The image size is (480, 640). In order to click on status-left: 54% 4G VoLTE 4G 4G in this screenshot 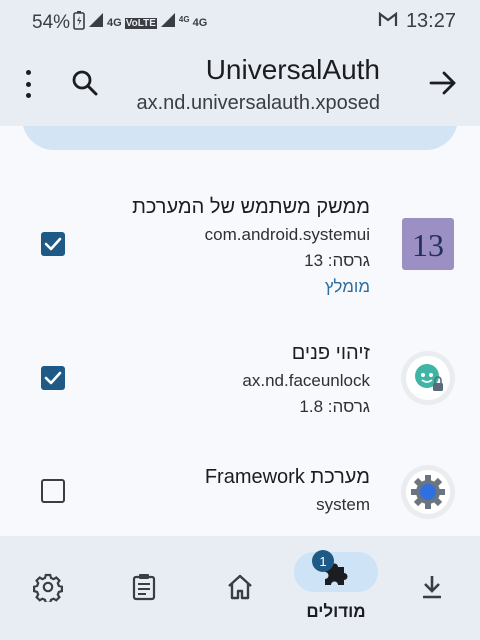, I will do `click(119, 23)`.